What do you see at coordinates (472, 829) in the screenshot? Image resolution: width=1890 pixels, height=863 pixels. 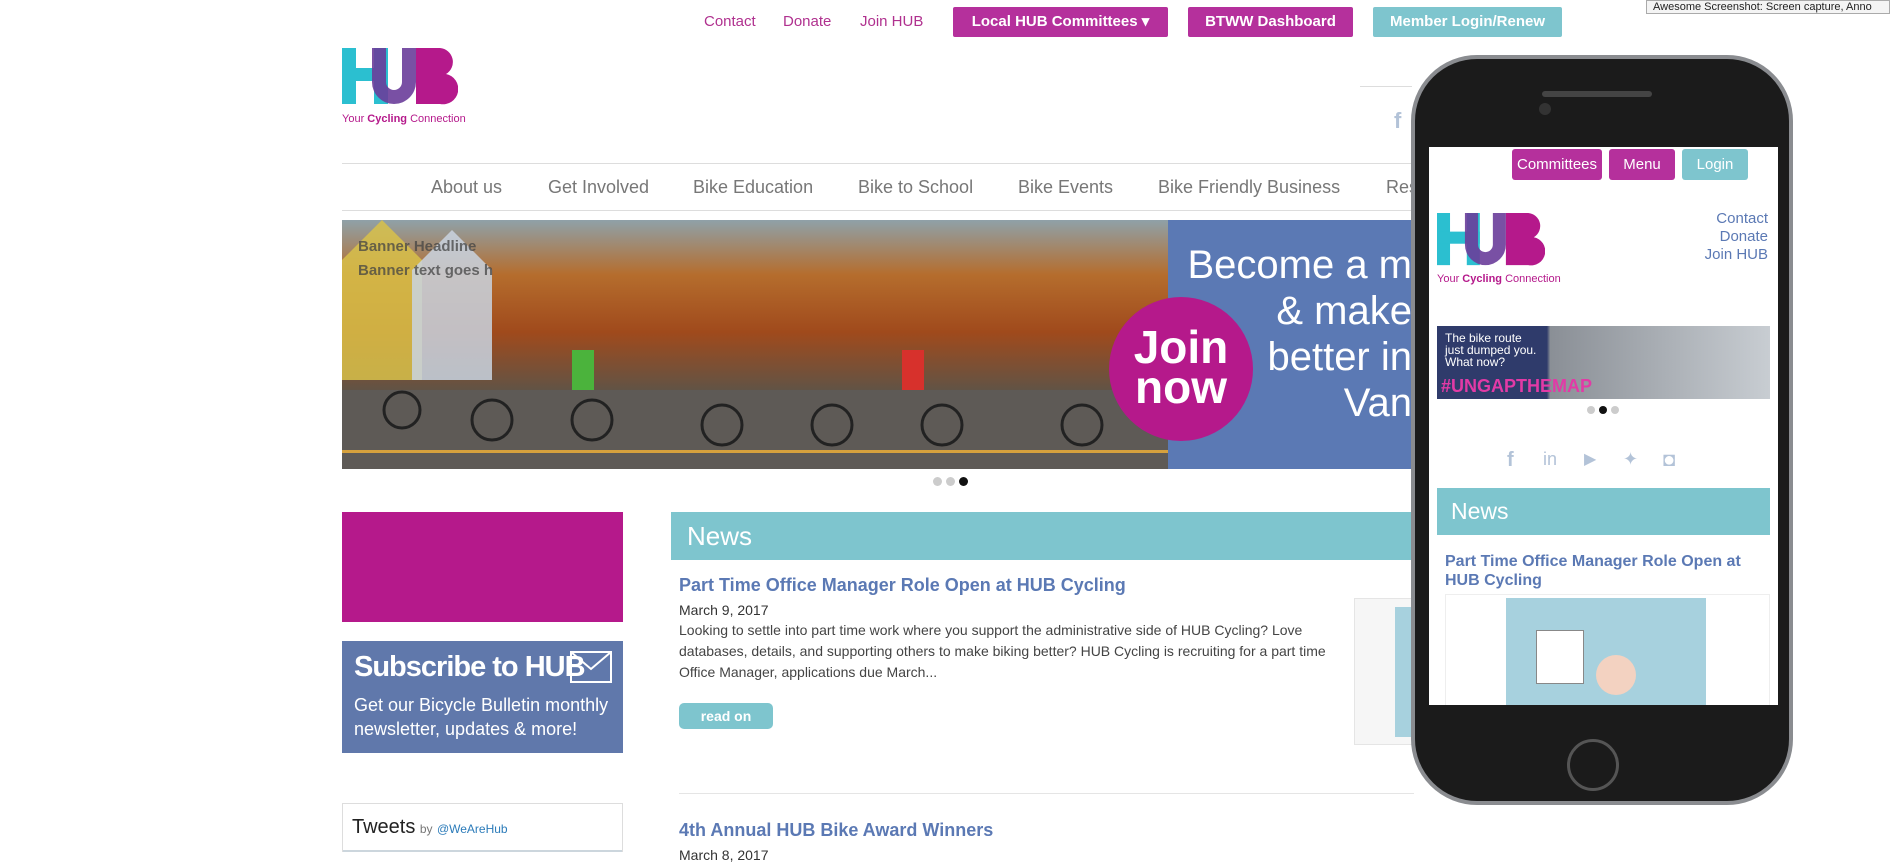 I see `tweets-handle: @WeAreHub` at bounding box center [472, 829].